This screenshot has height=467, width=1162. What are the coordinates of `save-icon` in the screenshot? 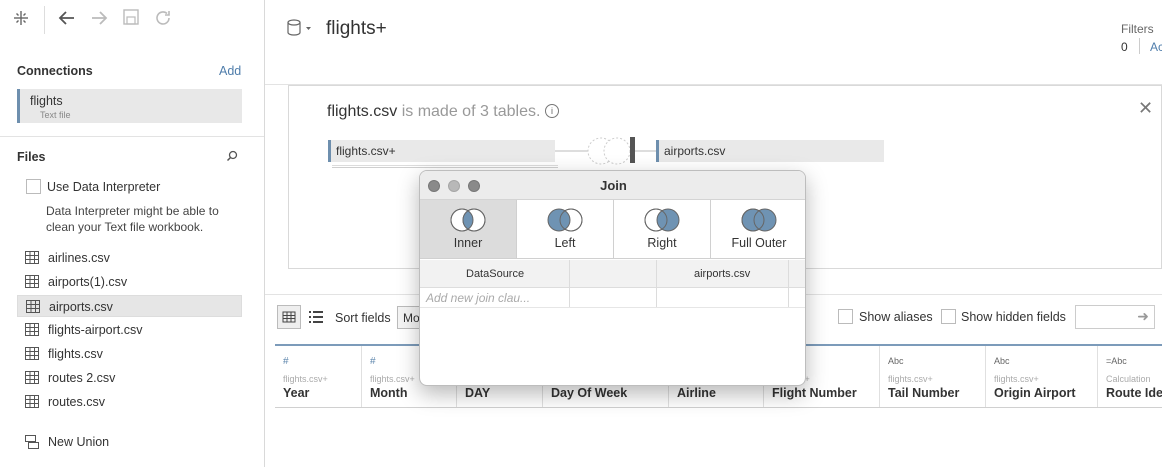 It's located at (131, 18).